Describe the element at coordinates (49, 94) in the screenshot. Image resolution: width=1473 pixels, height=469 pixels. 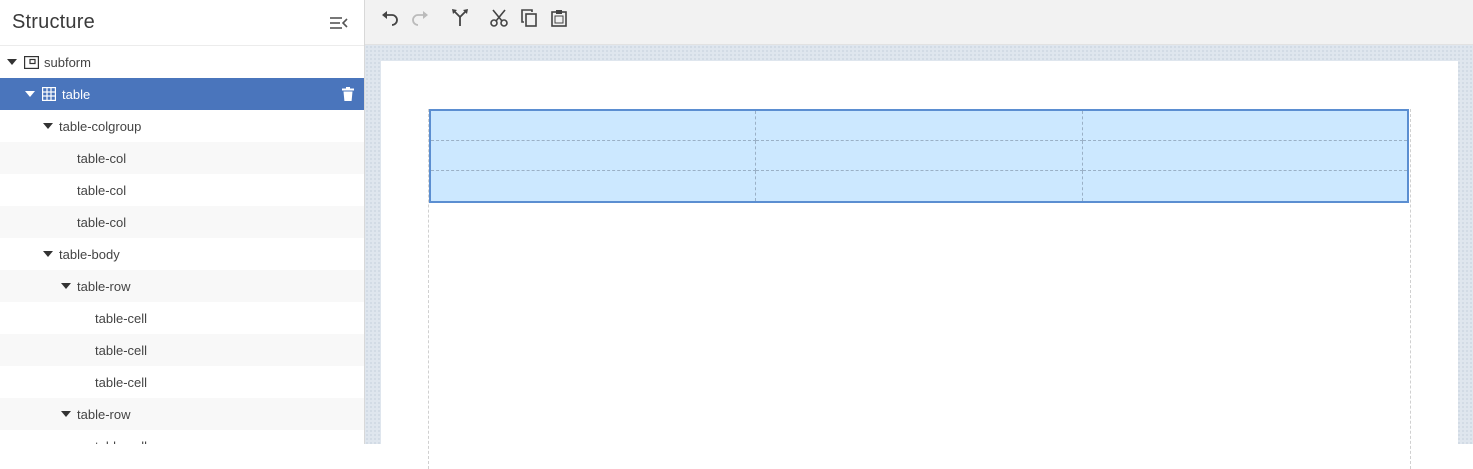
I see `table-grid-icon` at that location.